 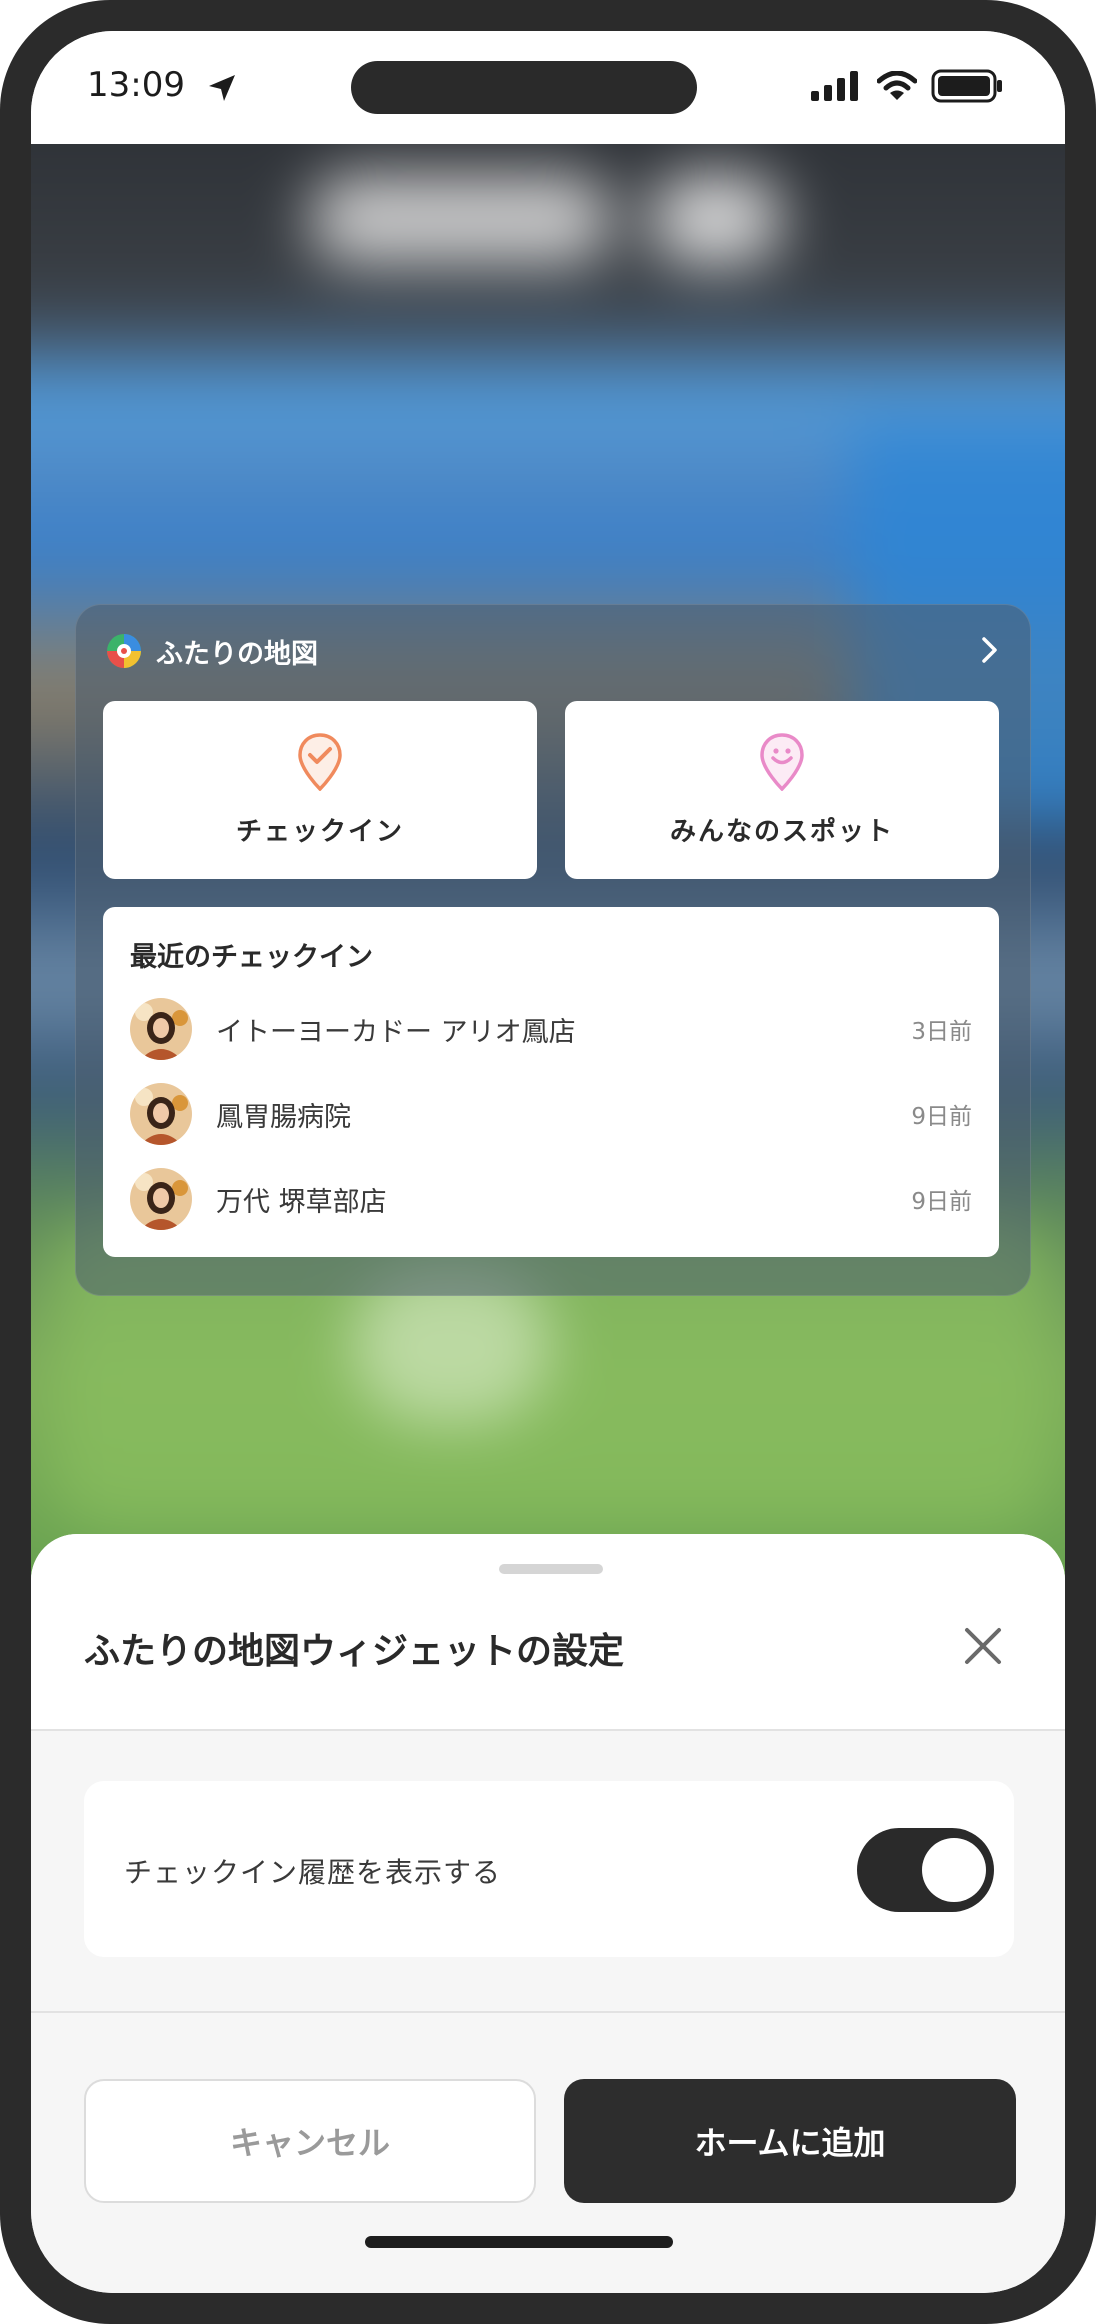 What do you see at coordinates (310, 2141) in the screenshot?
I see `cancel-button: キャンセル` at bounding box center [310, 2141].